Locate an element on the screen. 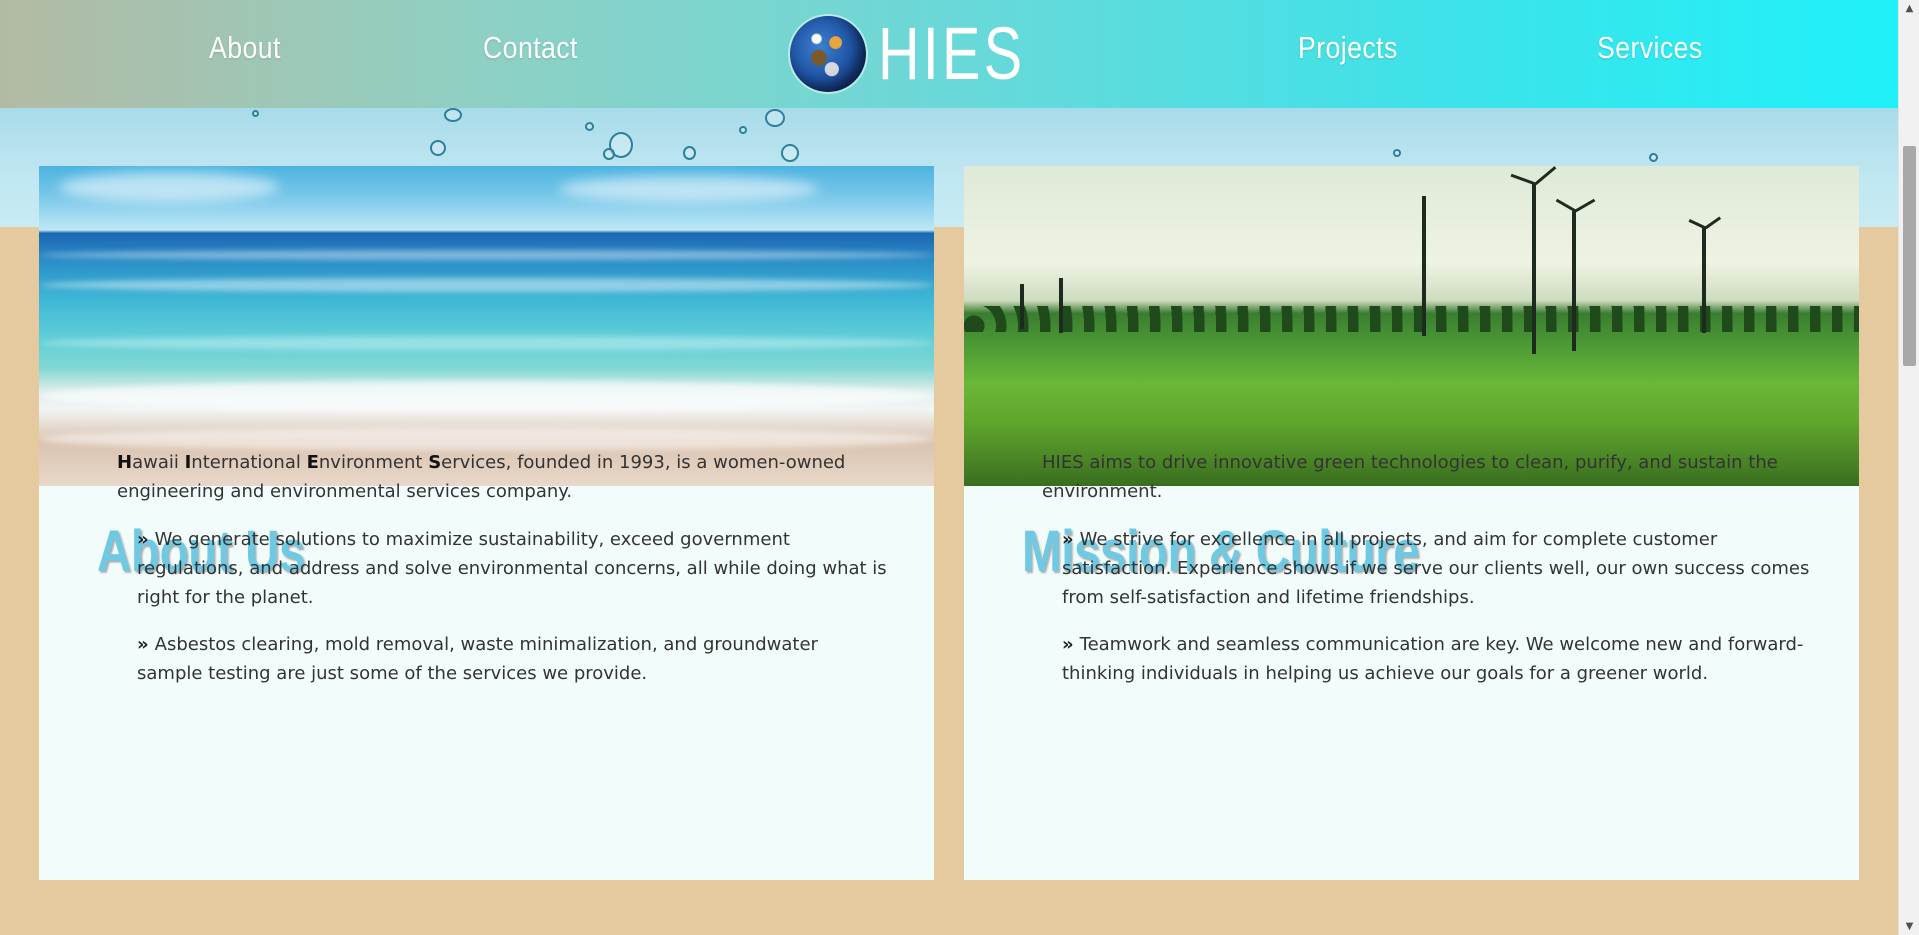 This screenshot has width=1919, height=935. nav-link-projects: Projects is located at coordinates (1348, 48).